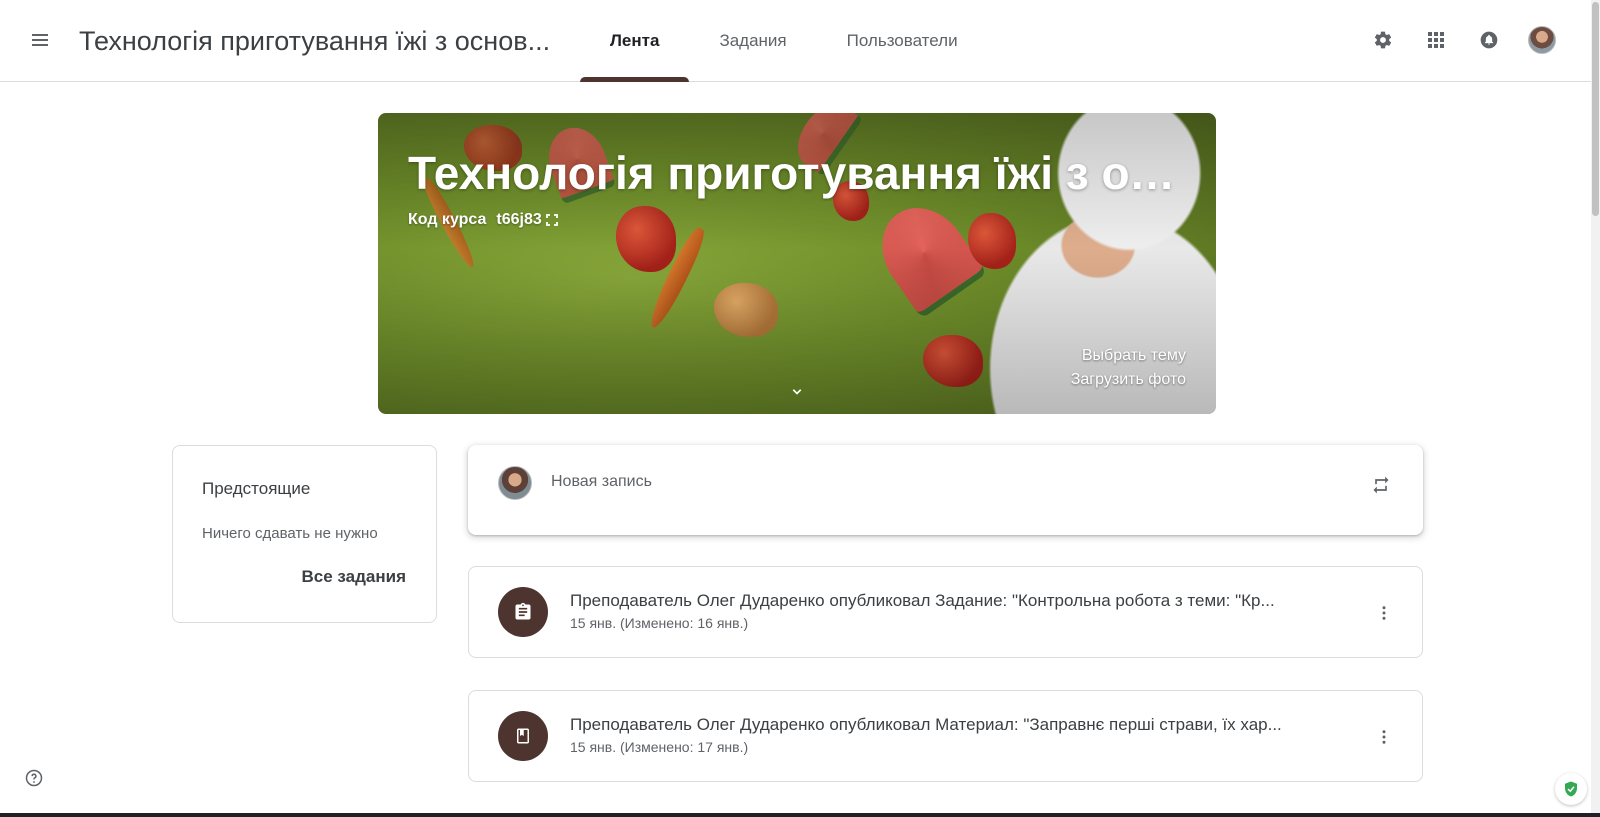  I want to click on course-code-value: t66j83, so click(519, 219).